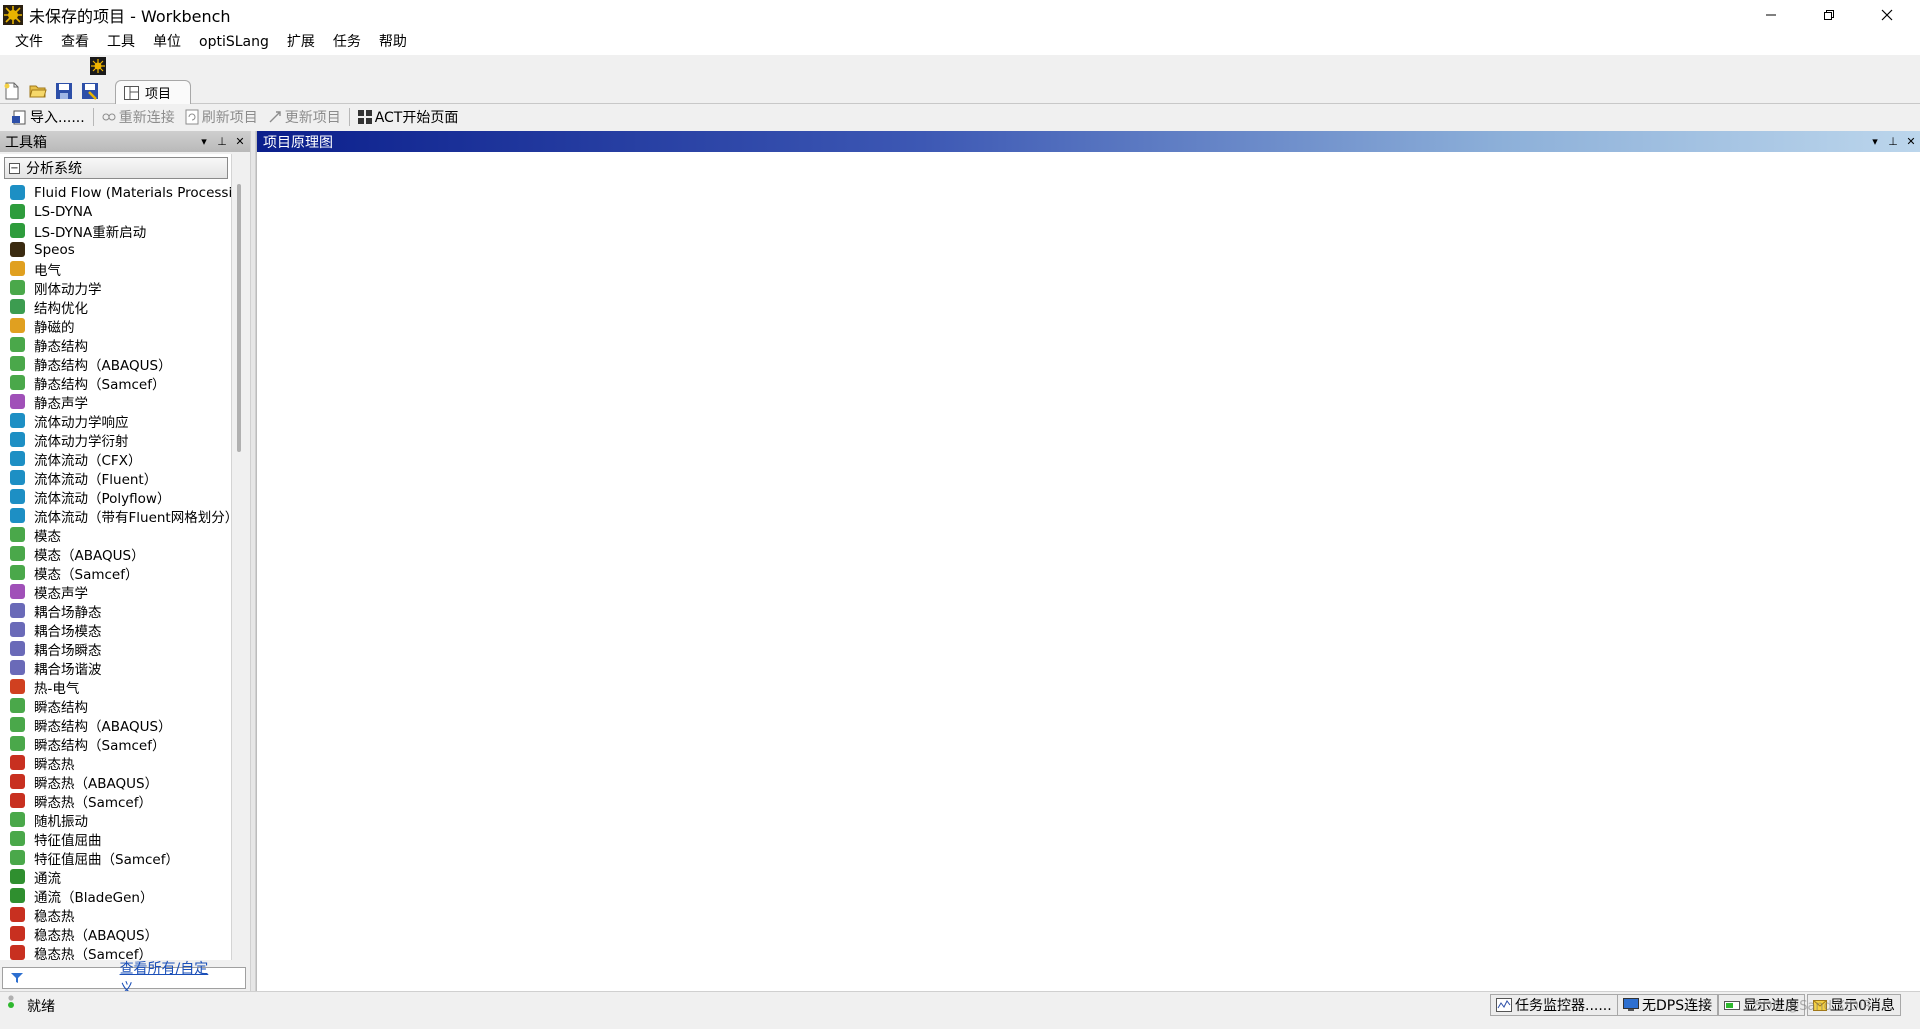 The width and height of the screenshot is (1920, 1029). I want to click on hydrodynamic-response-icon, so click(17, 420).